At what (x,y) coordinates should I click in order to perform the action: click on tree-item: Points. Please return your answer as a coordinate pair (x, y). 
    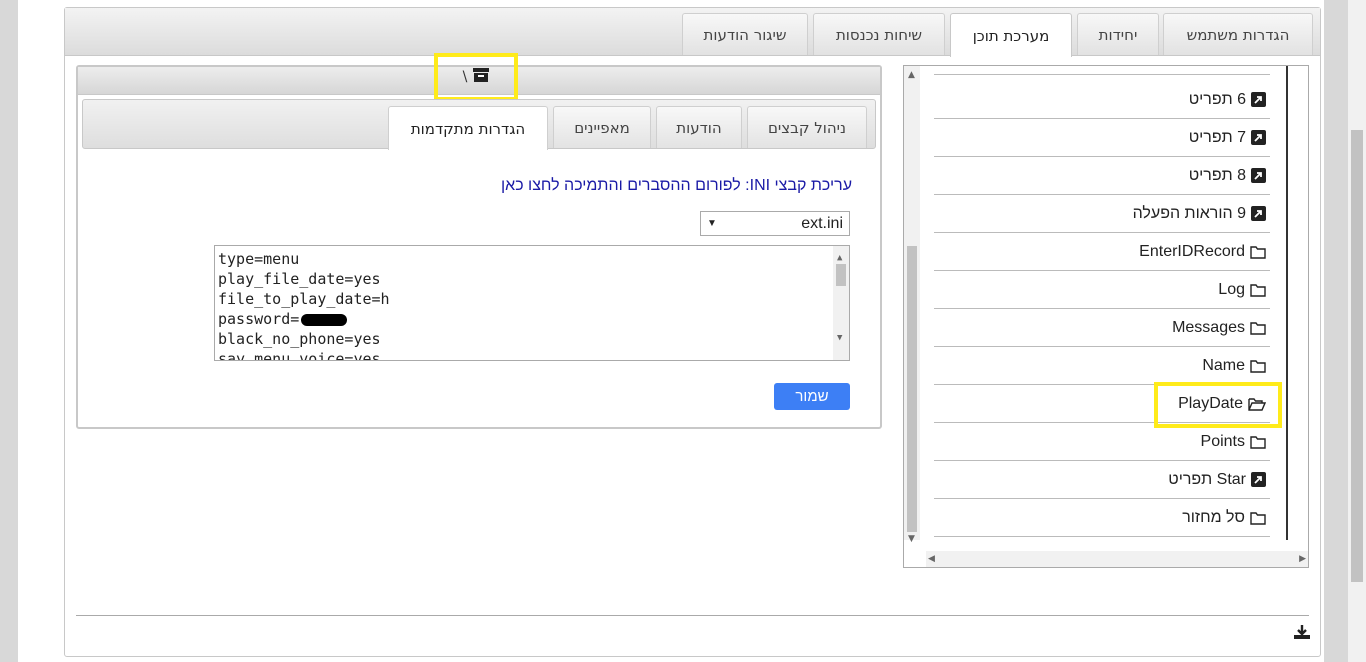
    Looking at the image, I should click on (1102, 442).